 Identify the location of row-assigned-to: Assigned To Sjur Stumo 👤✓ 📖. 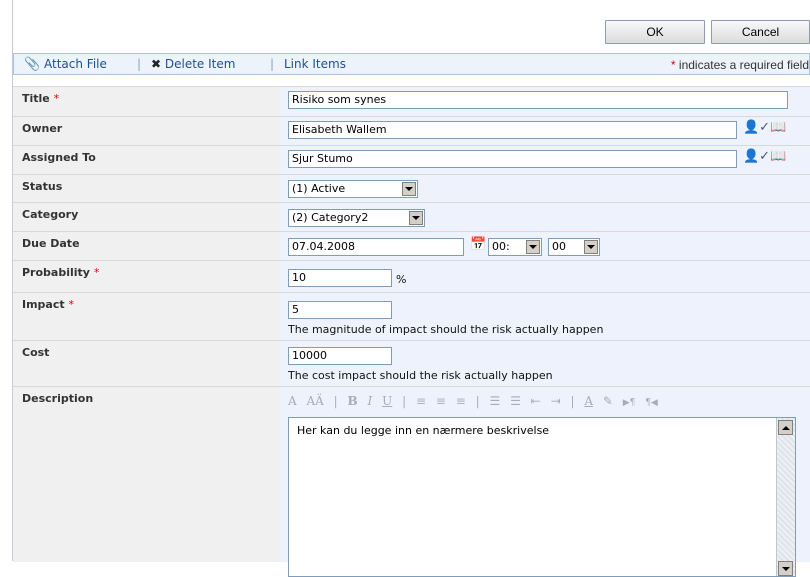
(411, 160).